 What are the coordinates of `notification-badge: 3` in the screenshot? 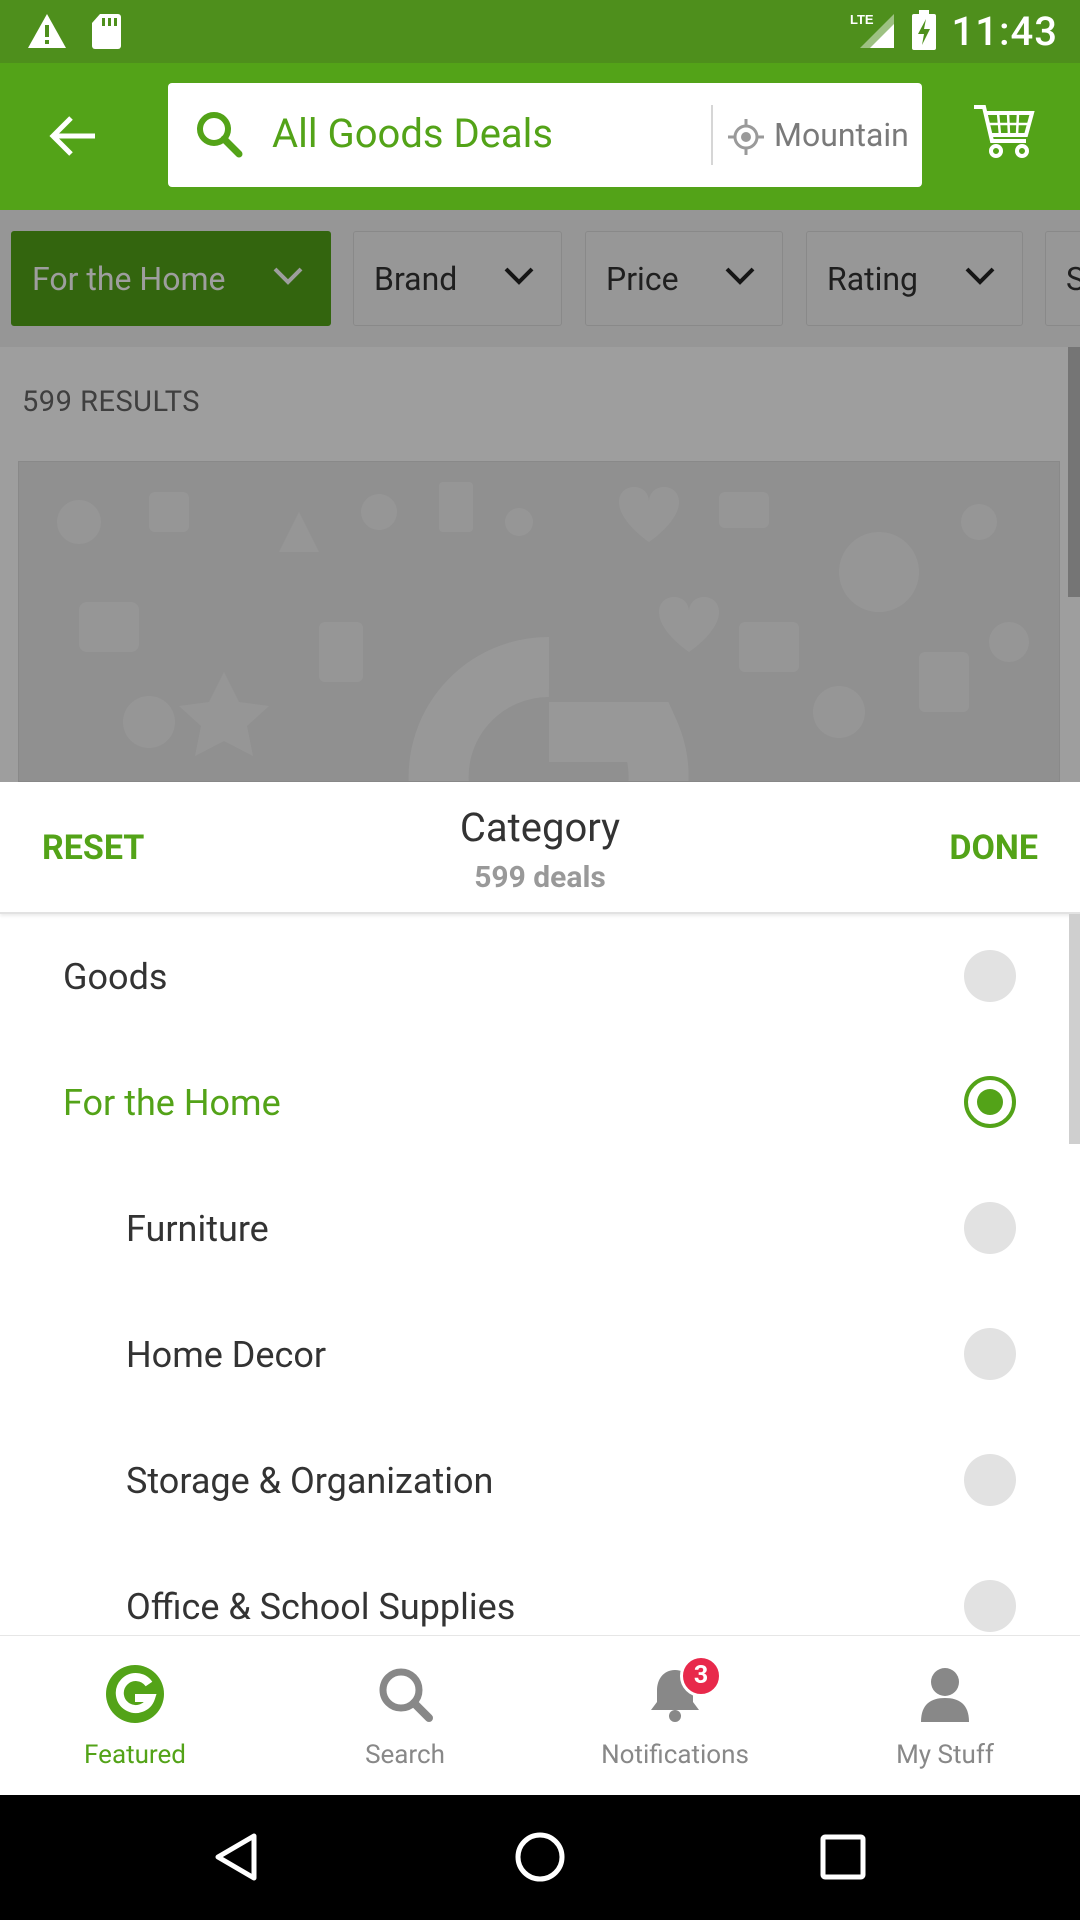 It's located at (701, 1676).